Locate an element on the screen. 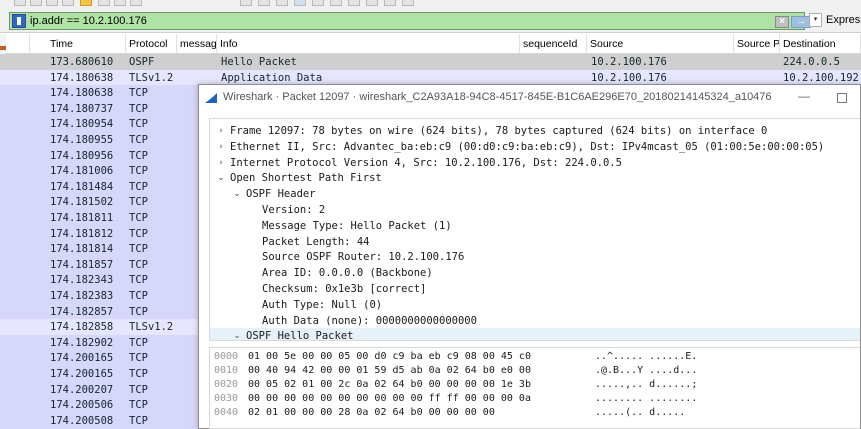  colorize-icon is located at coordinates (372, 3).